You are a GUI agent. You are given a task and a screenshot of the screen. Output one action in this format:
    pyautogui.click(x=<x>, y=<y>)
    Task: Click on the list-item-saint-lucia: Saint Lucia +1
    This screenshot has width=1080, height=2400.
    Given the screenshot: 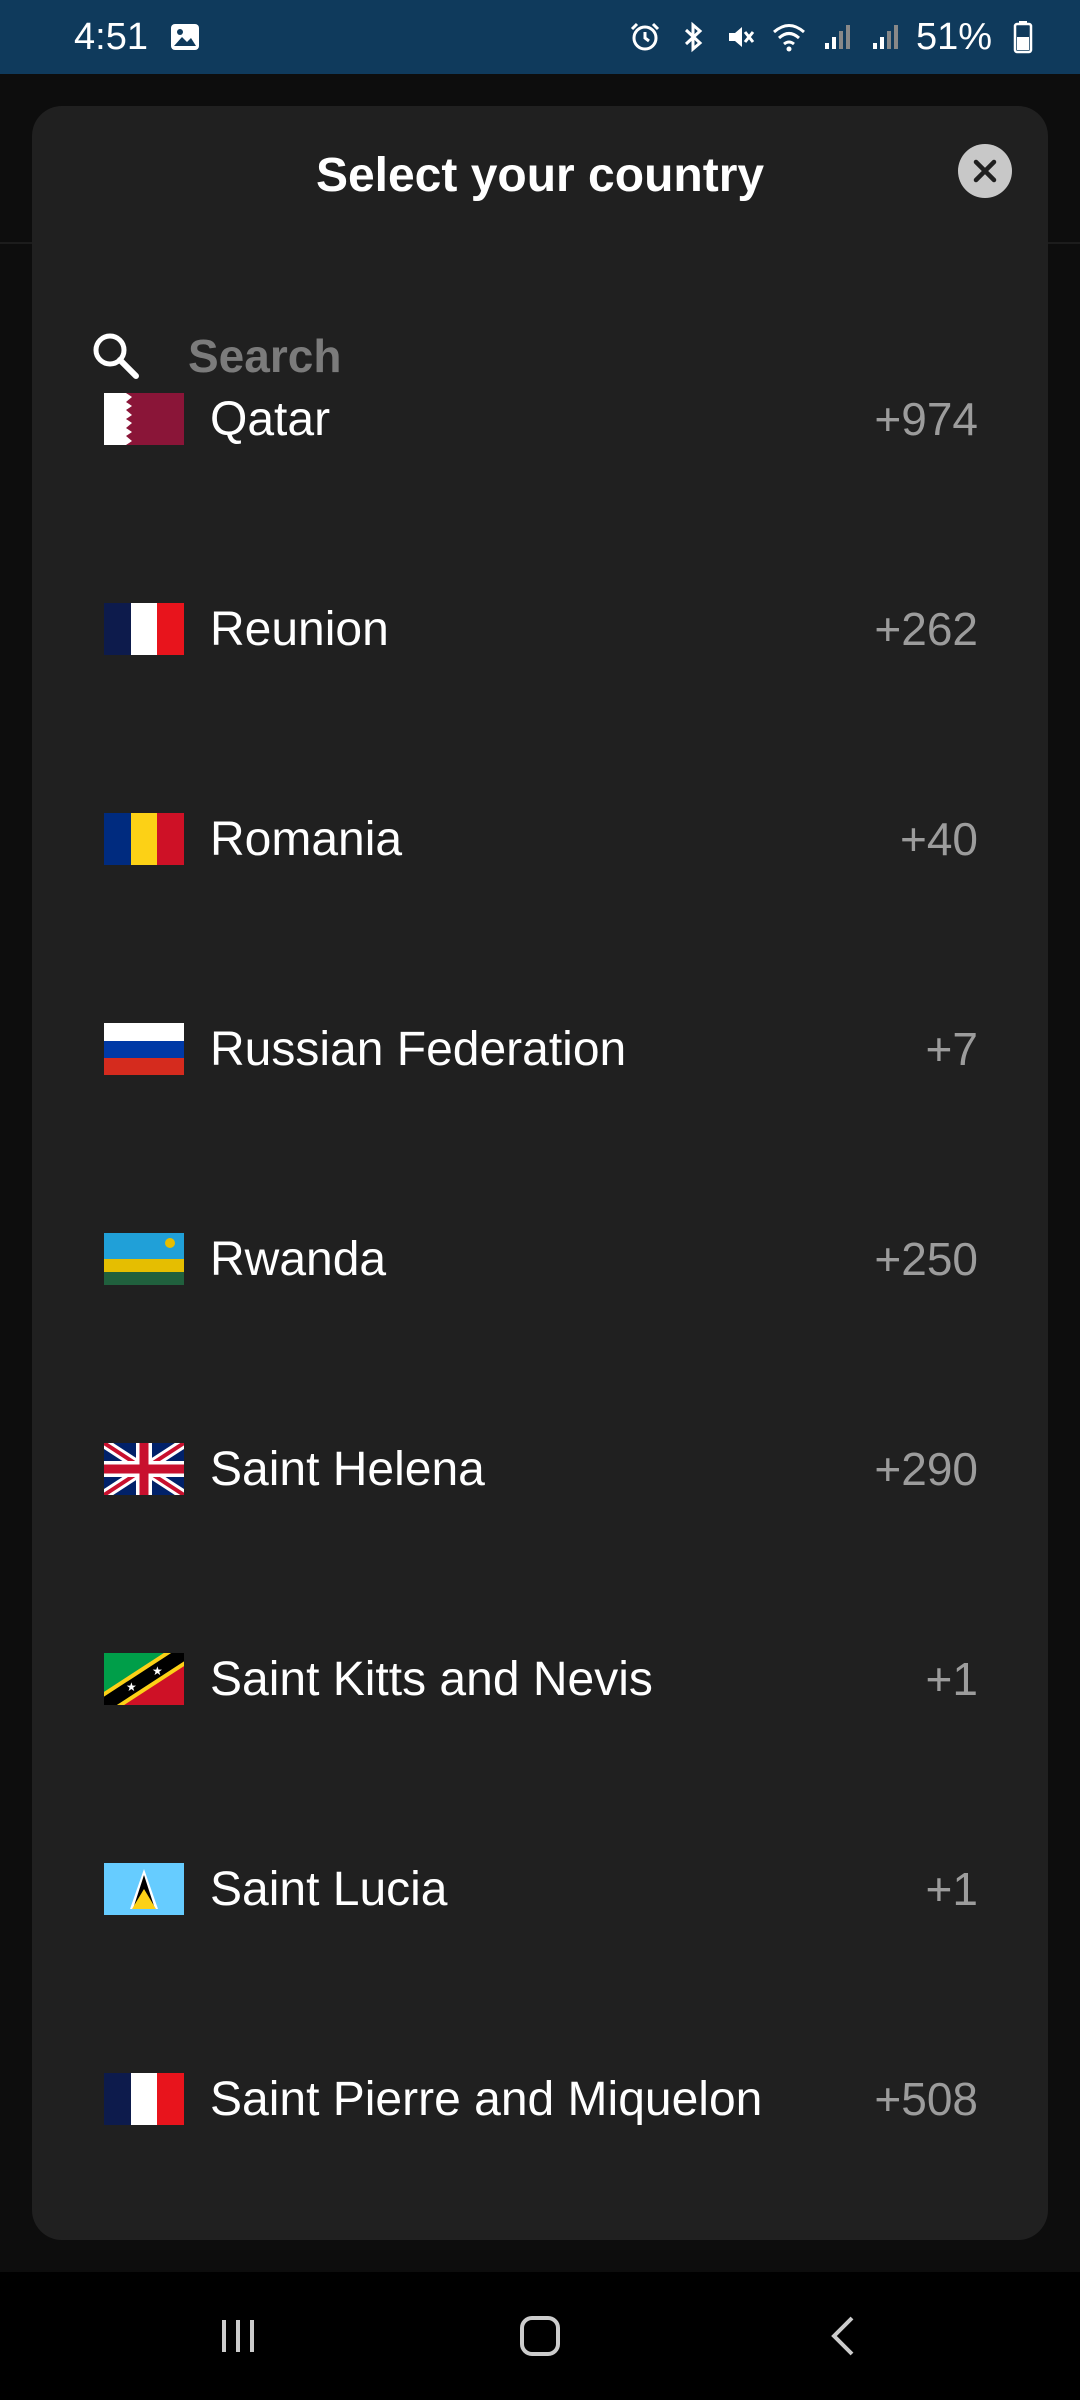 What is the action you would take?
    pyautogui.click(x=540, y=1889)
    